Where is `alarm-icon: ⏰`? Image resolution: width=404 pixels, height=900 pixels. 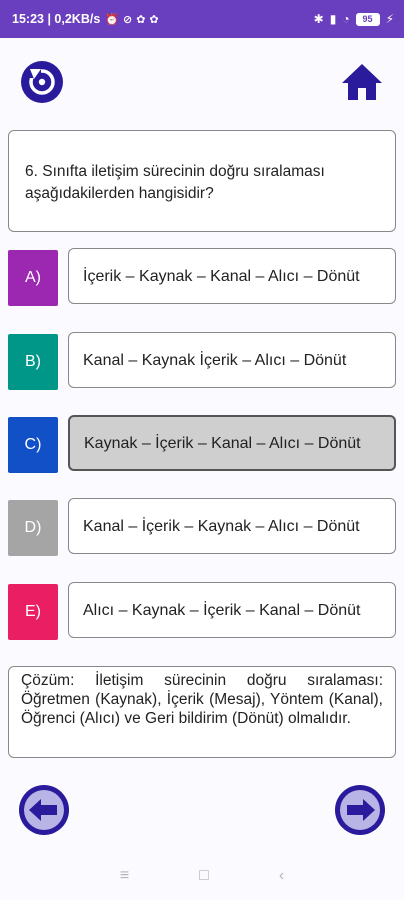
alarm-icon: ⏰ is located at coordinates (112, 19).